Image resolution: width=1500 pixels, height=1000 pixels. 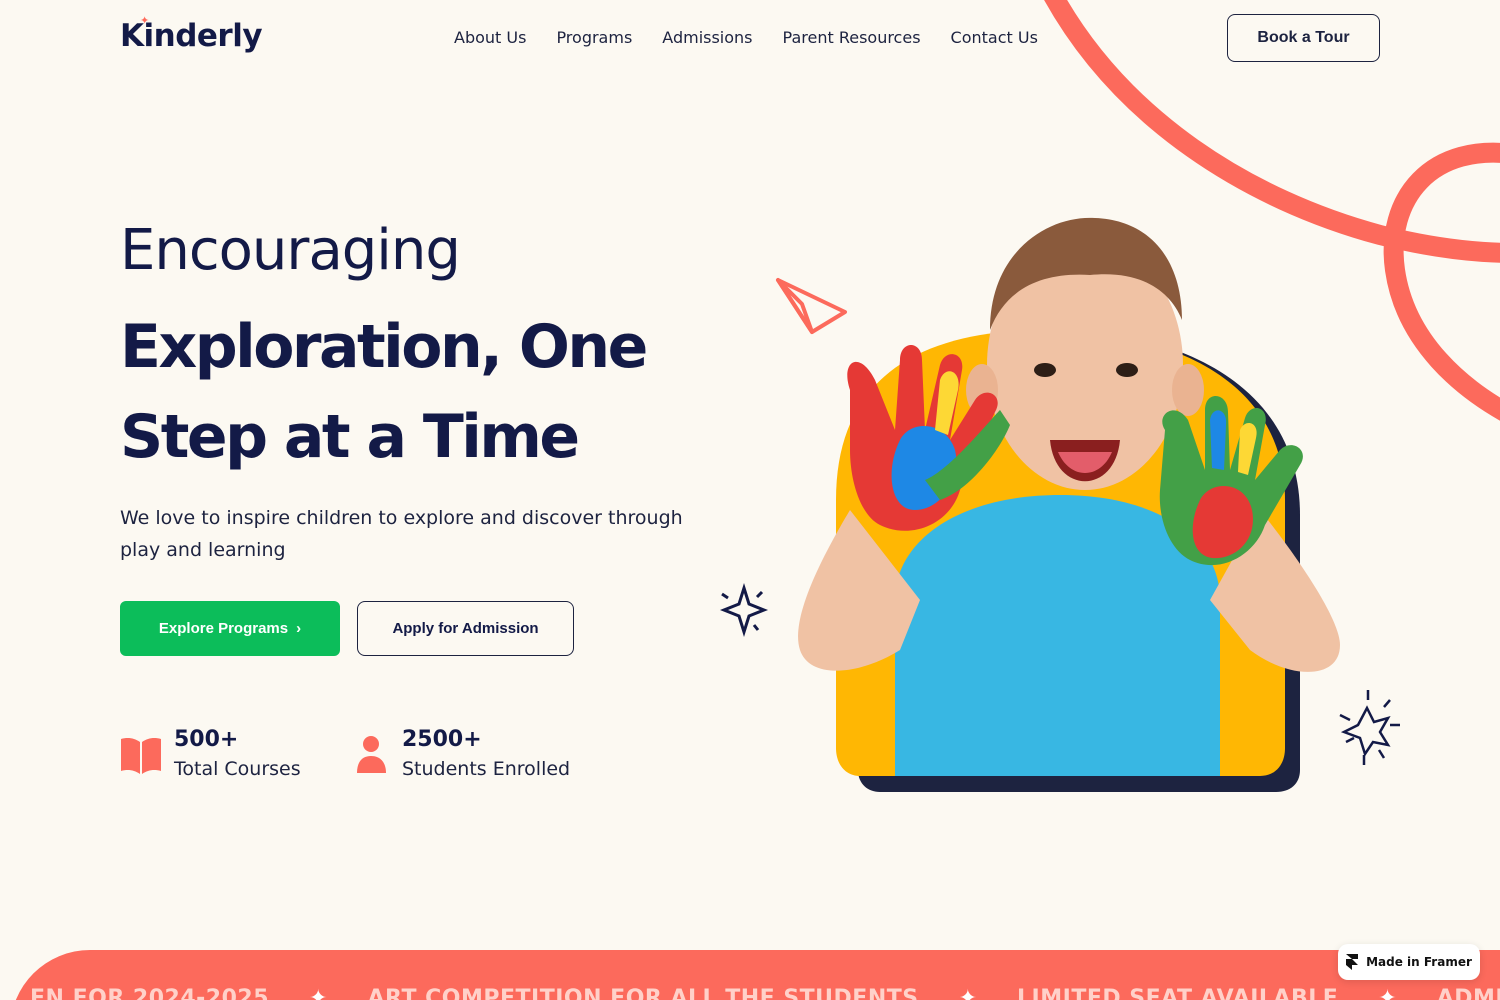 What do you see at coordinates (350, 437) in the screenshot?
I see `hero-heading-line-2: Step at a Time` at bounding box center [350, 437].